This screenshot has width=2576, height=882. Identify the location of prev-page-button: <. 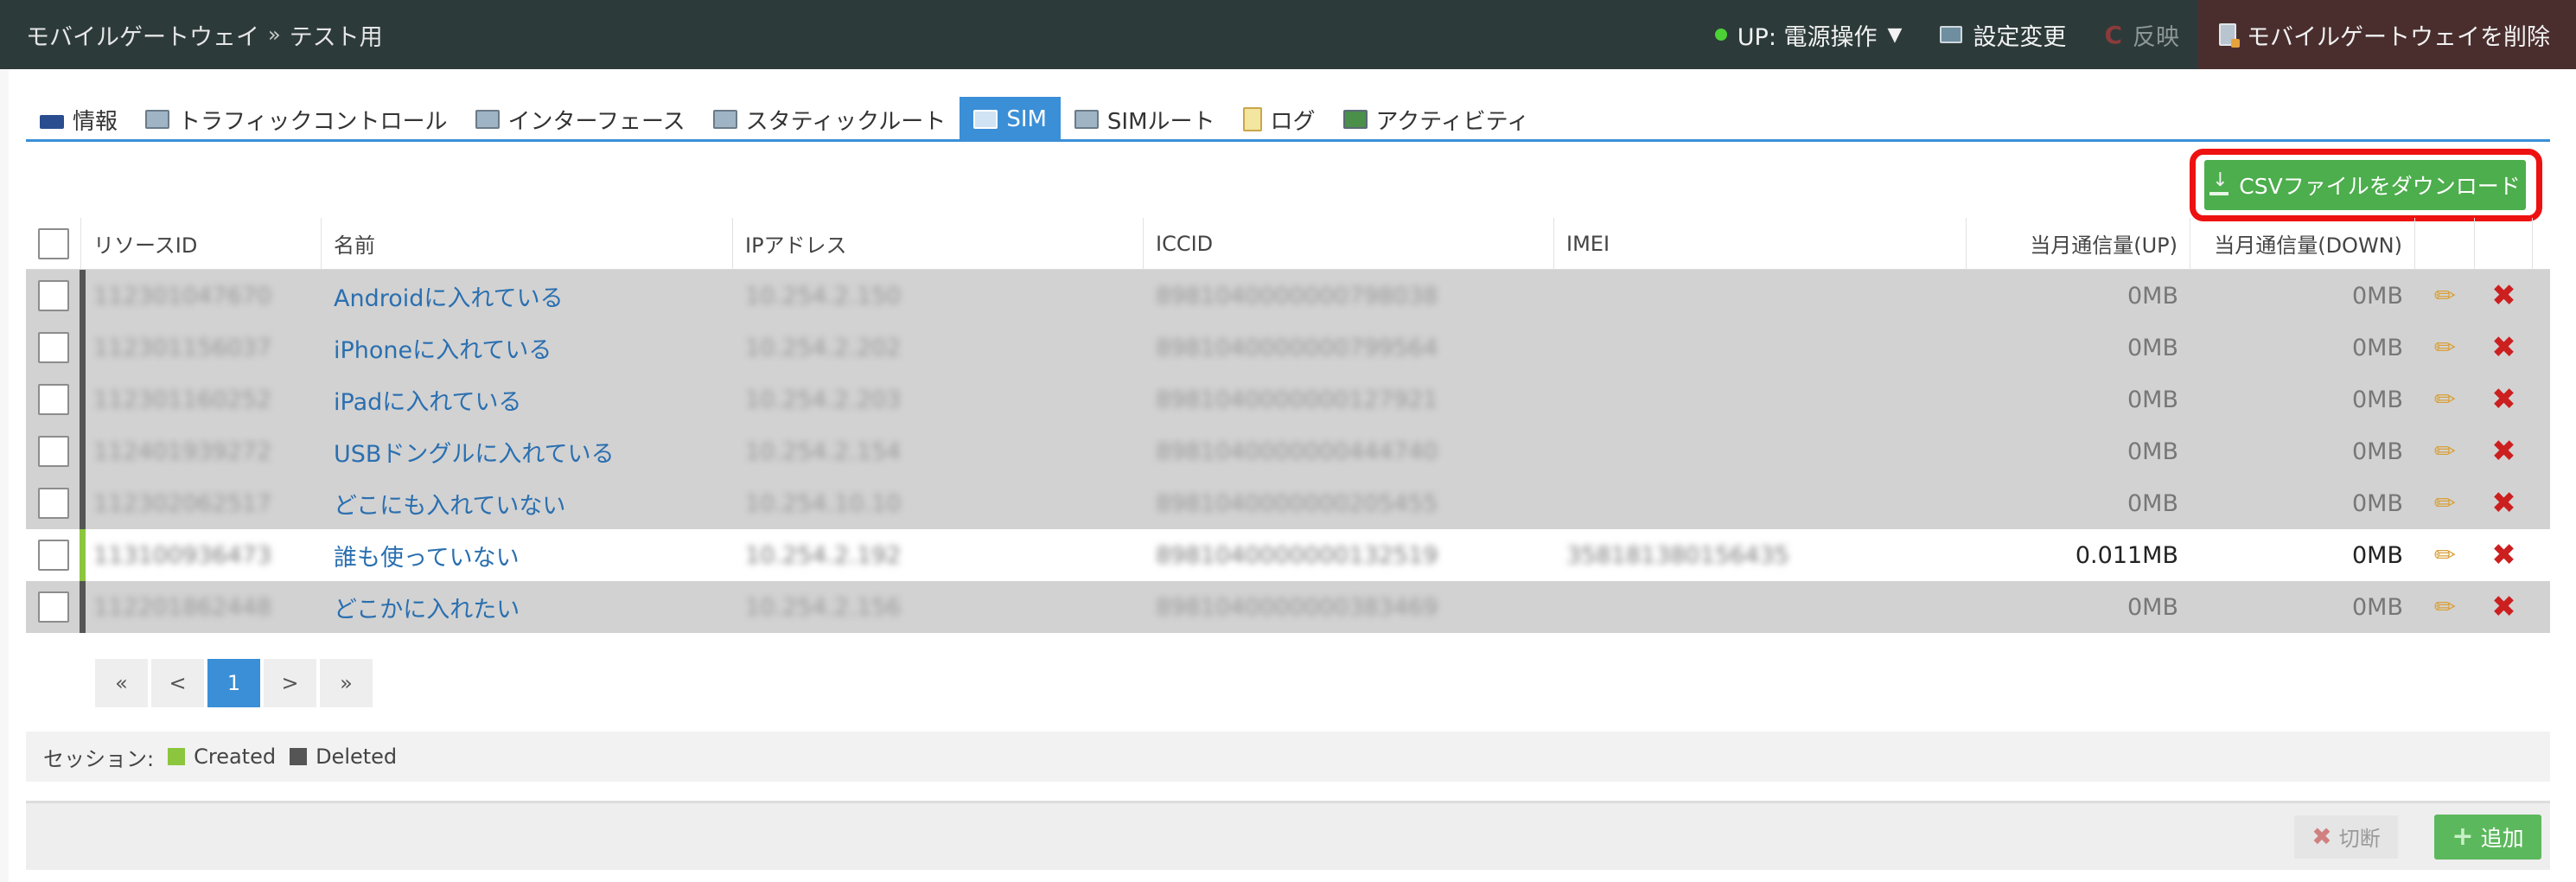
(177, 683).